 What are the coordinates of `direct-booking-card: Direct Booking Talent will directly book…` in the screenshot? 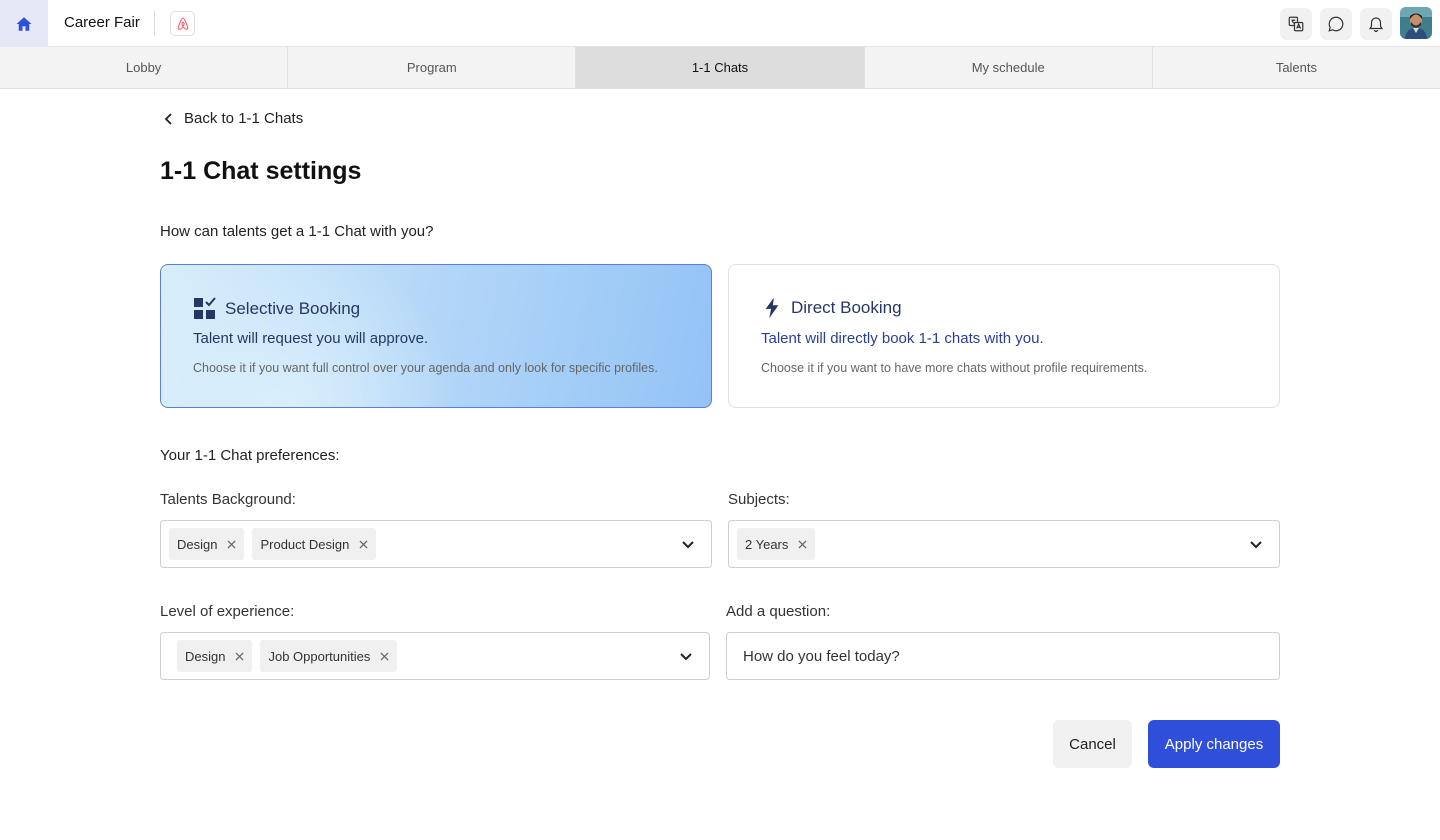 It's located at (1004, 336).